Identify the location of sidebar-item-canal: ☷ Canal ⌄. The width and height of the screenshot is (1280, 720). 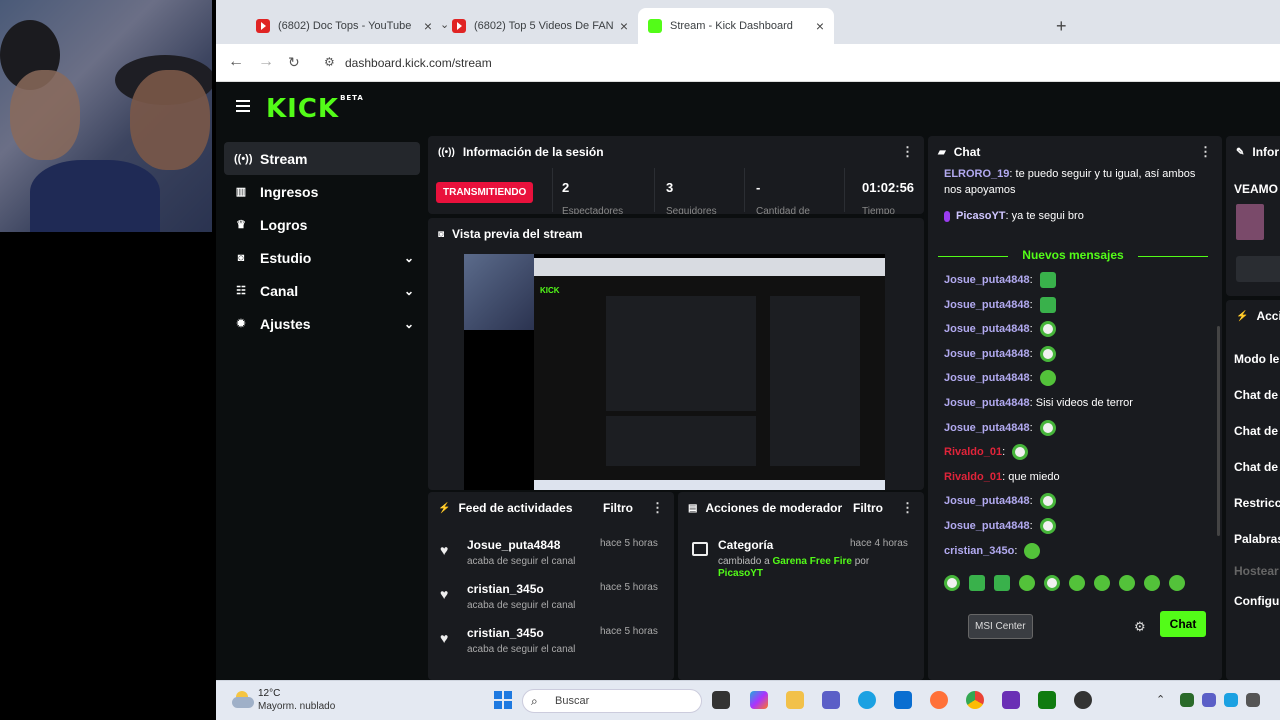
(322, 290).